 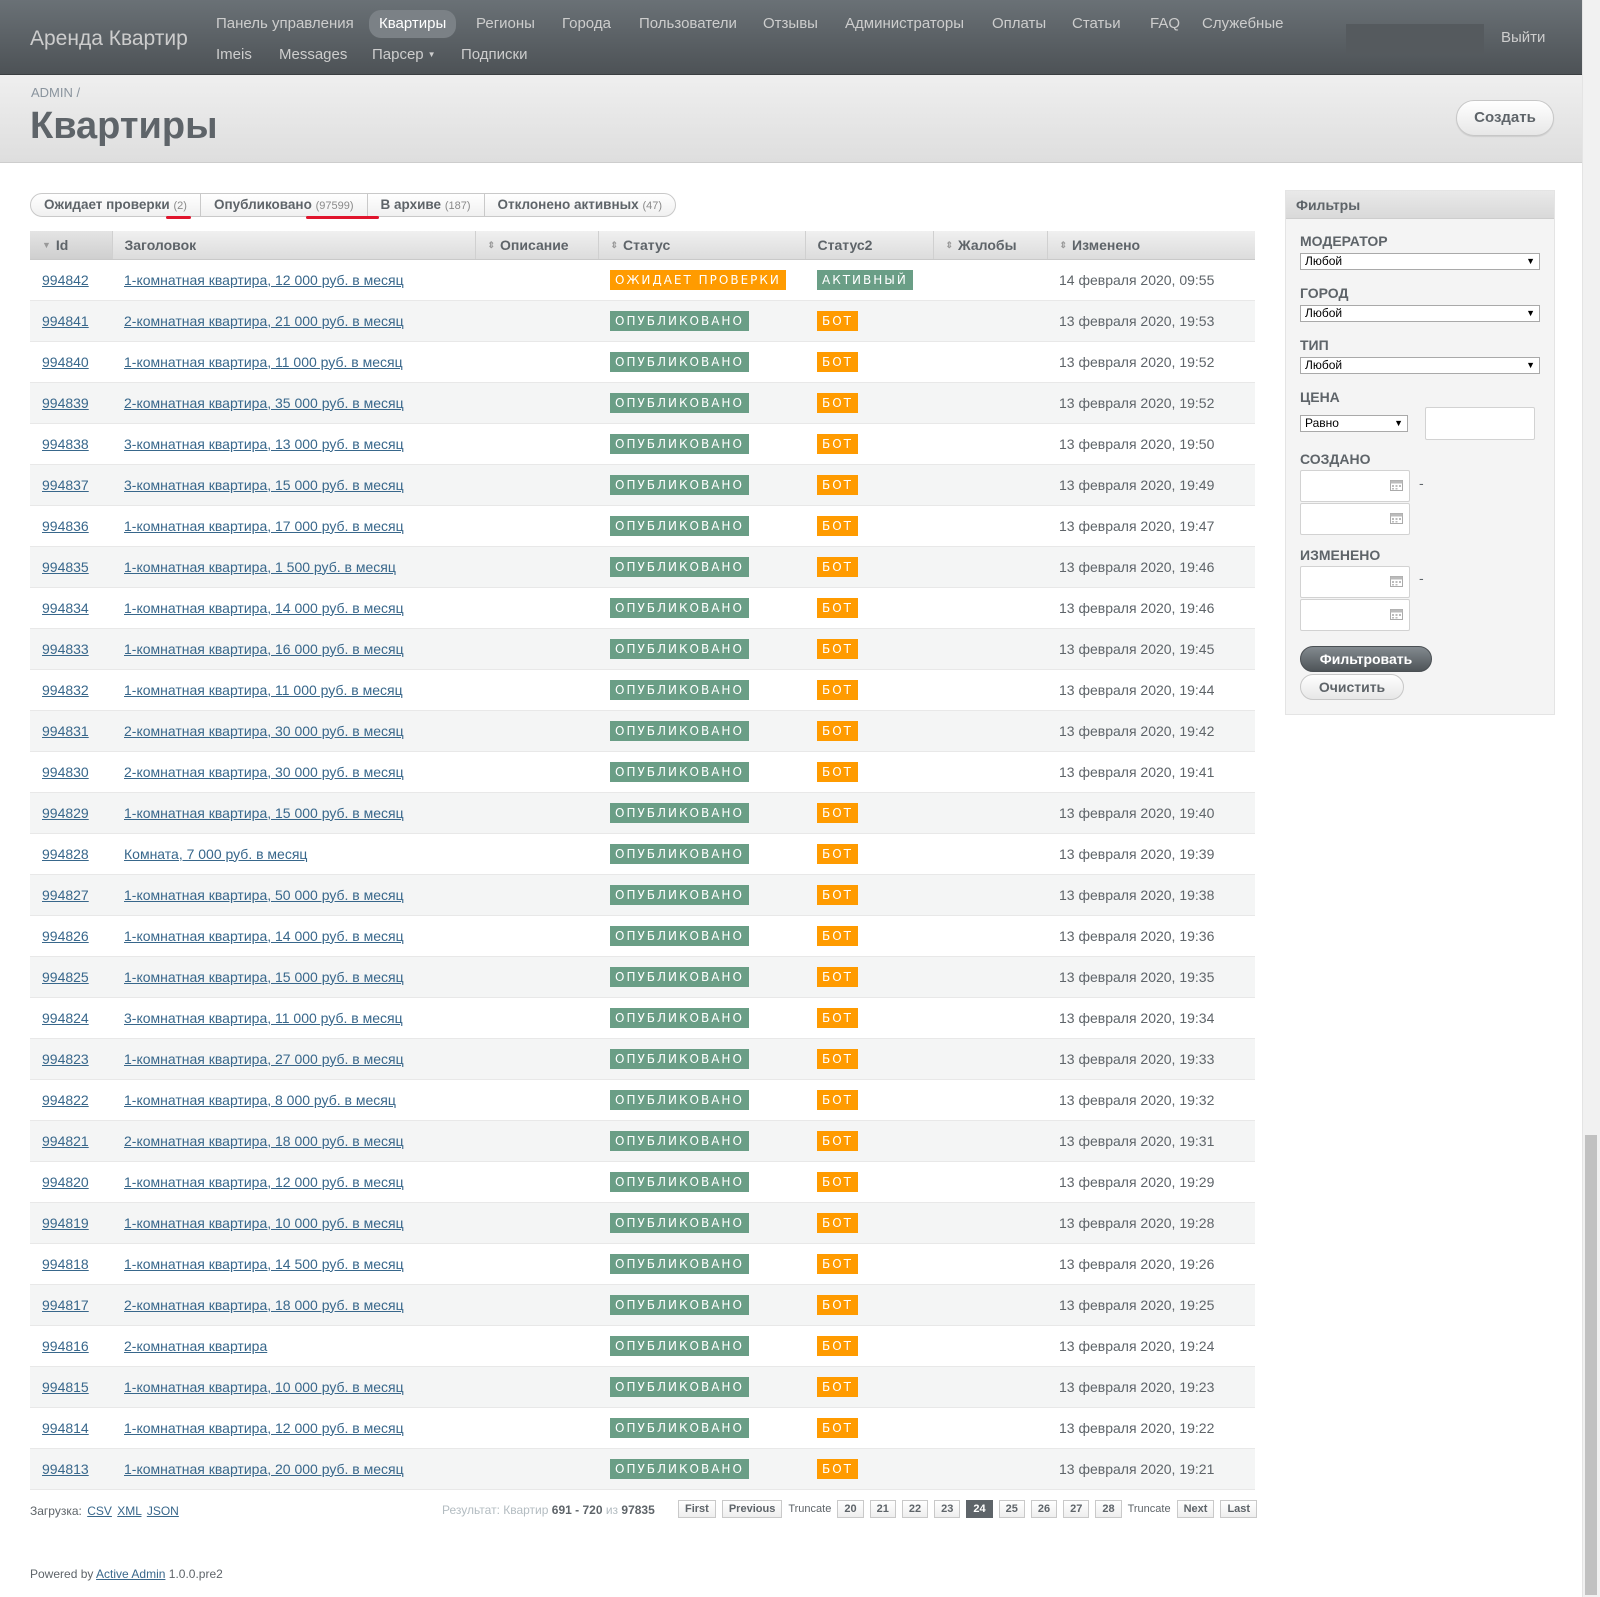 I want to click on row-id-link: 994825, so click(x=65, y=977).